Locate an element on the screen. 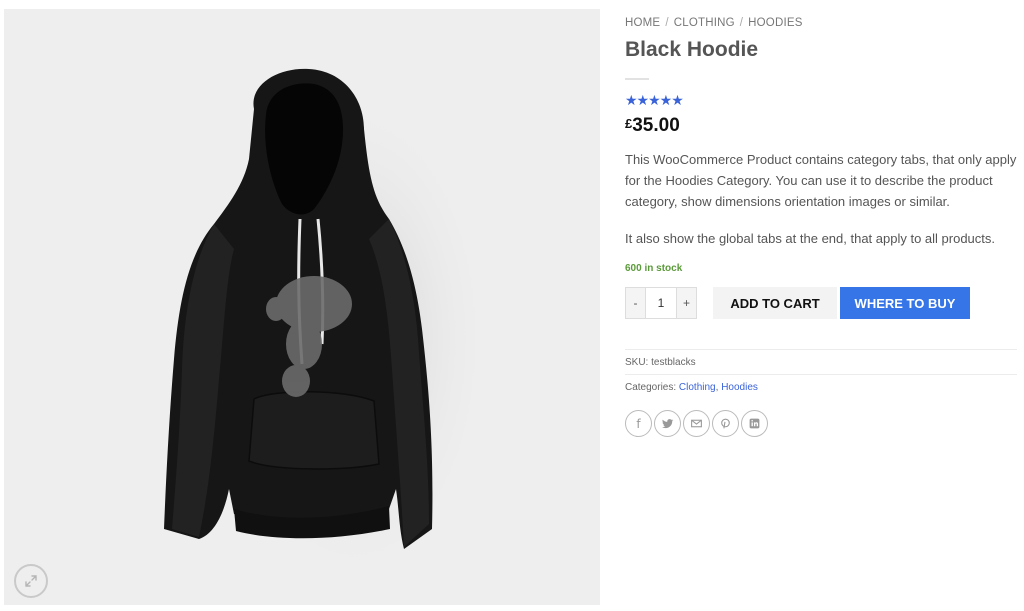  categories-line: Categories: Clothing, Hoodies is located at coordinates (691, 387).